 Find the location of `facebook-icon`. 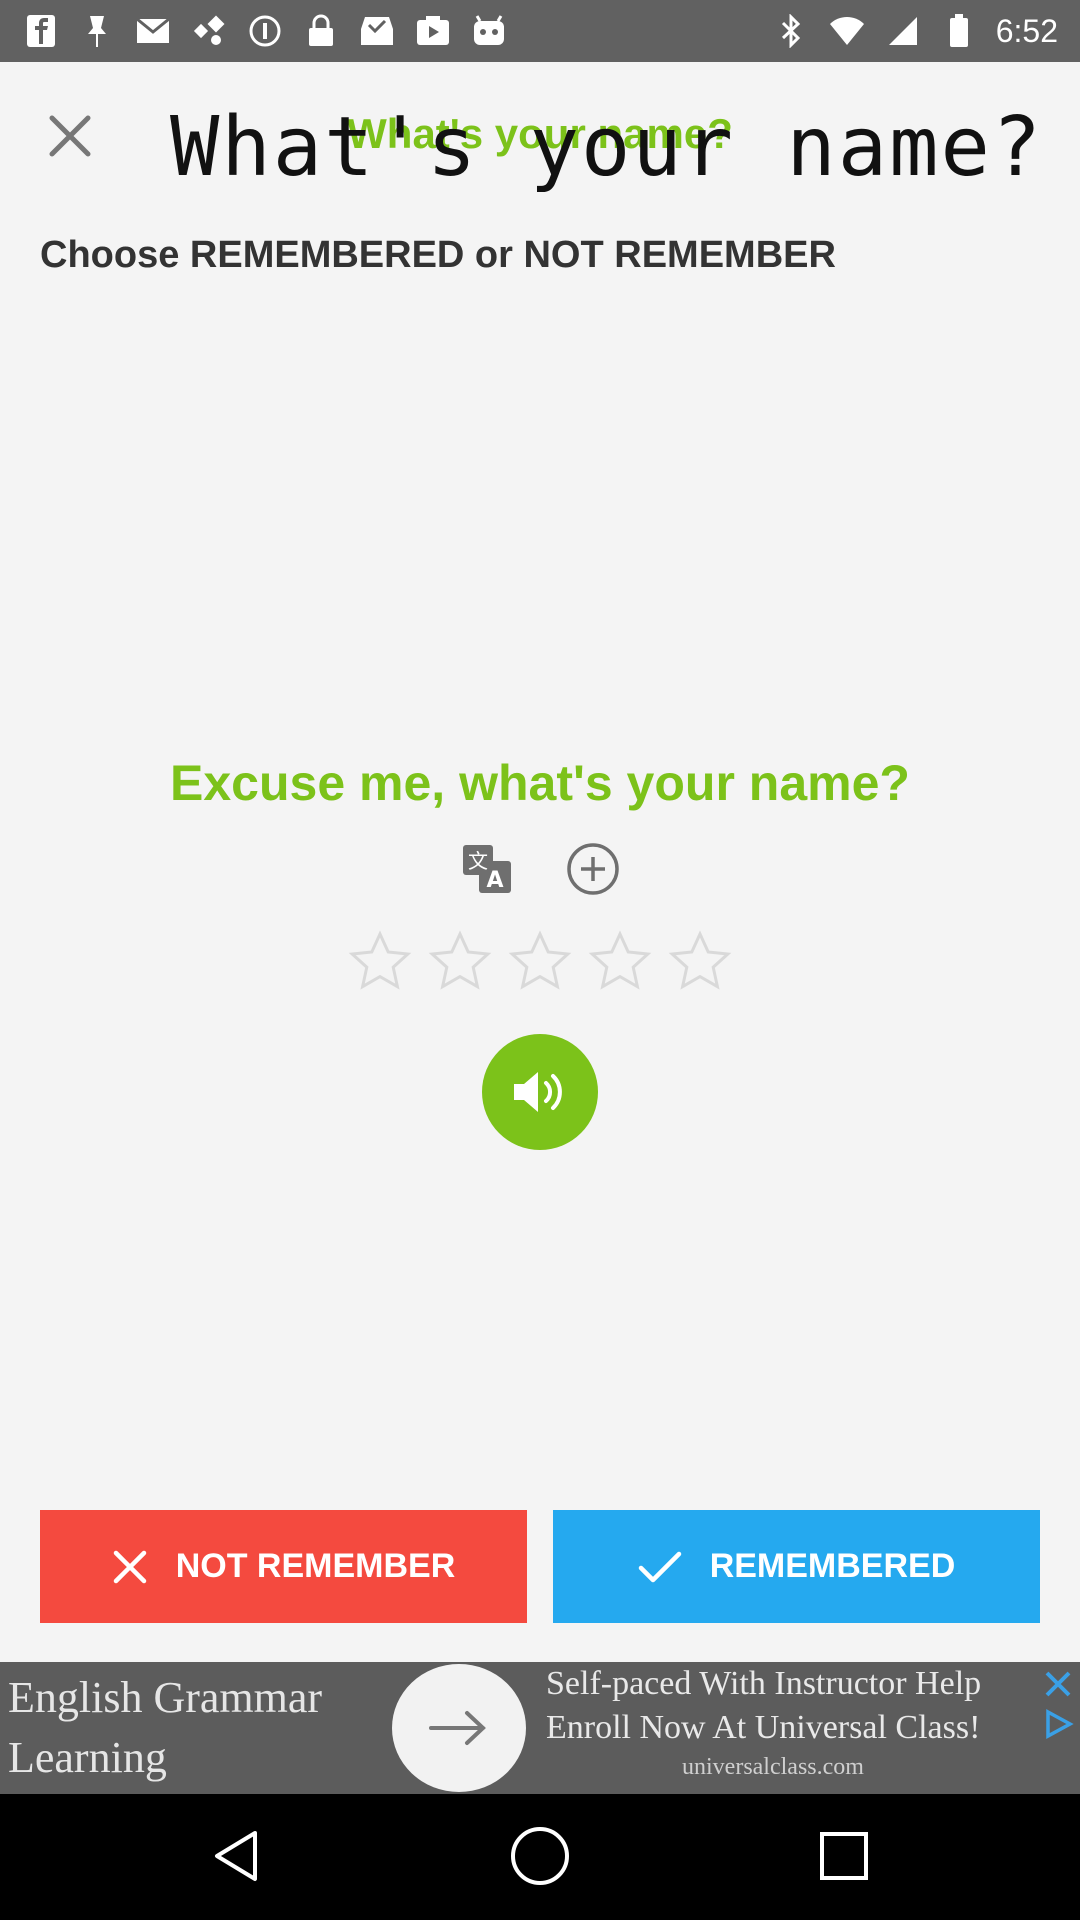

facebook-icon is located at coordinates (41, 31).